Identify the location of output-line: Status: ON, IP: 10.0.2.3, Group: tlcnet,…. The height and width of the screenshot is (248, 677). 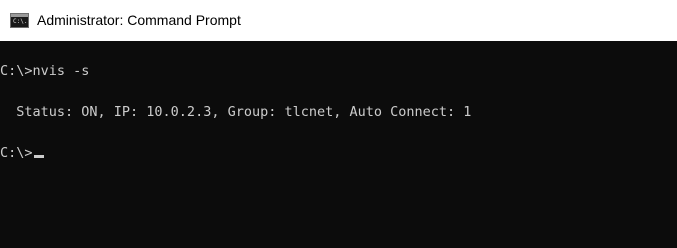
(236, 112).